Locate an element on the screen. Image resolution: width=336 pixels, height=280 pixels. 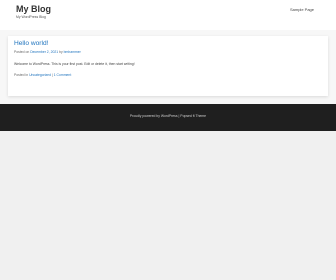
site-header: My Blog My WordPress Blog Sample Page is located at coordinates (168, 15).